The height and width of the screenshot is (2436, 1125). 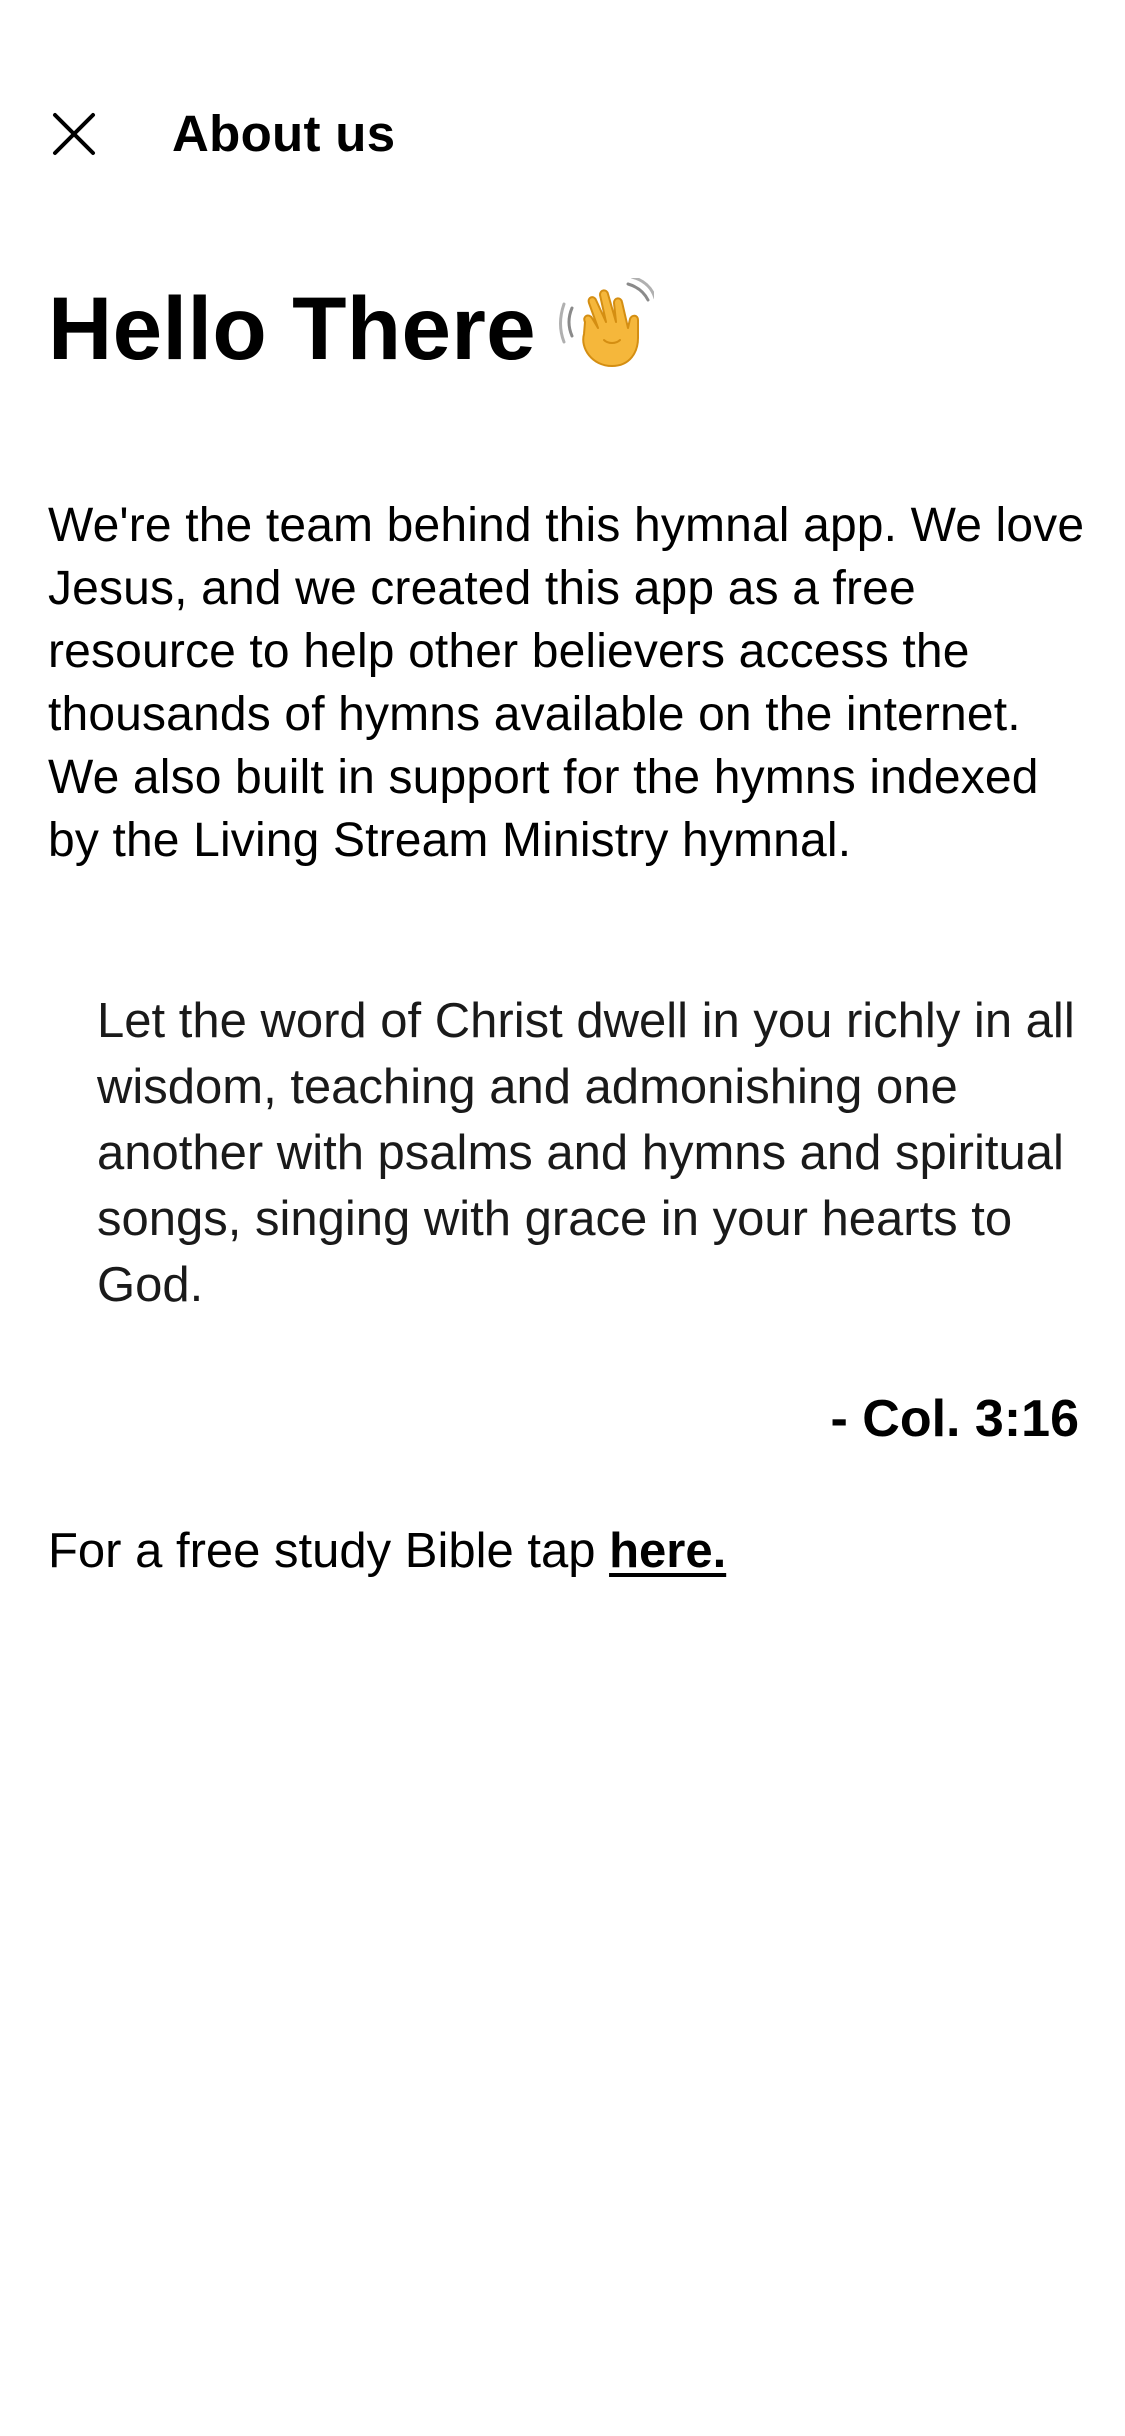 What do you see at coordinates (955, 1419) in the screenshot?
I see `quote-reference: - Col. 3:16` at bounding box center [955, 1419].